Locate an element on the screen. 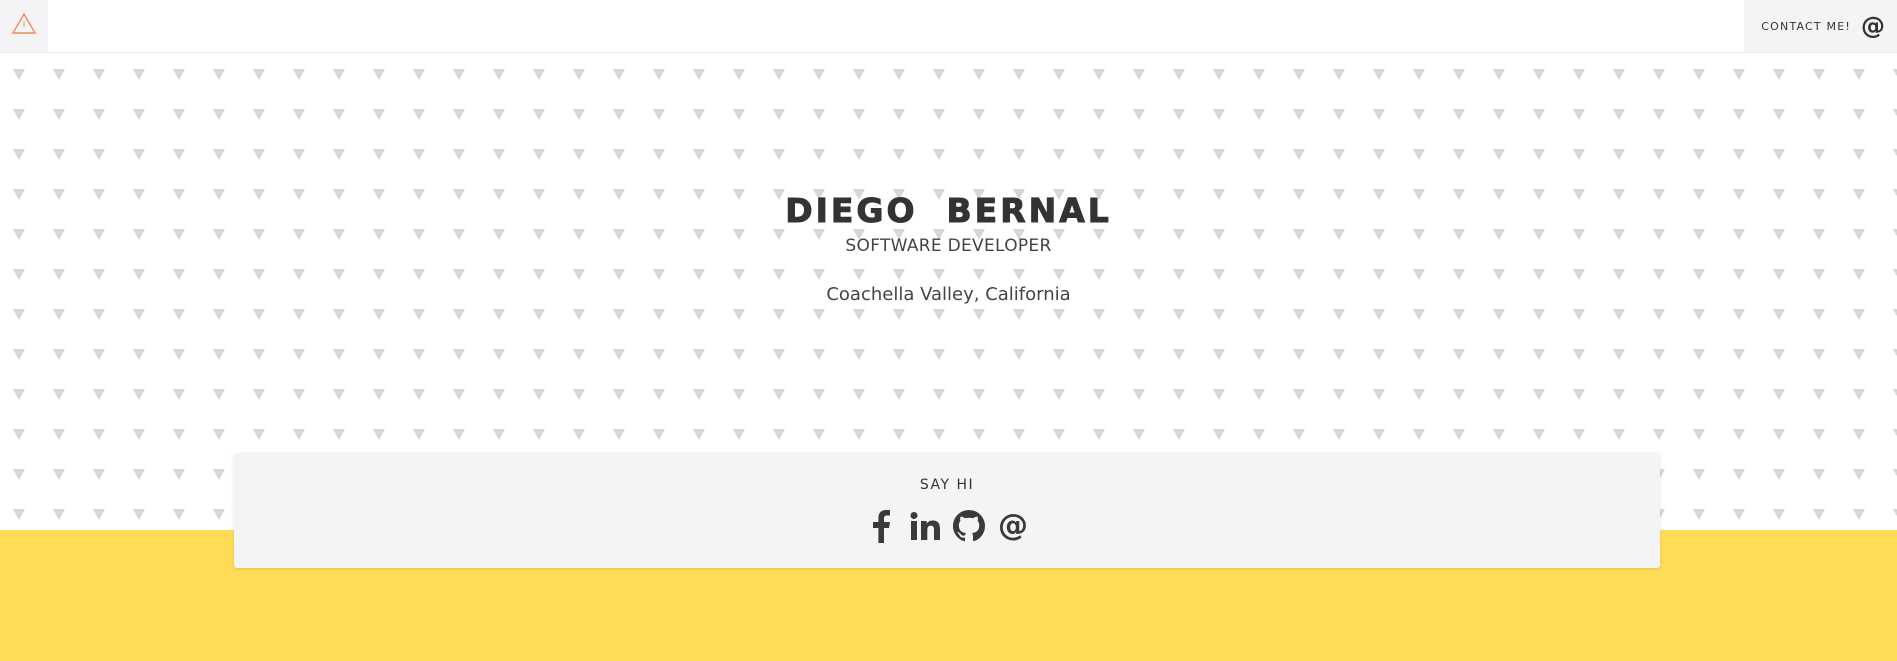  contact-me-button: CONTACT ME! @ is located at coordinates (1820, 26).